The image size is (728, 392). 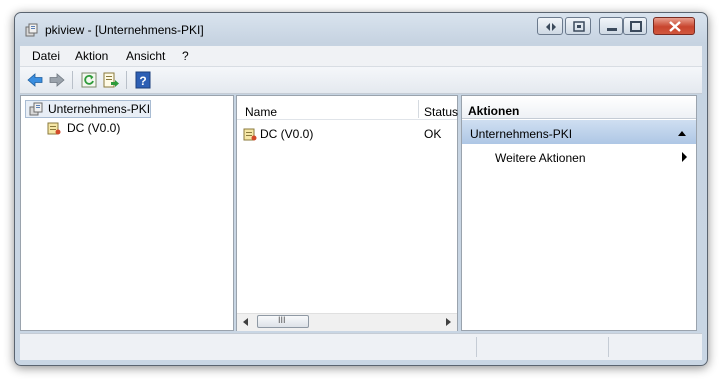 What do you see at coordinates (685, 157) in the screenshot?
I see `submenu-arrow-icon` at bounding box center [685, 157].